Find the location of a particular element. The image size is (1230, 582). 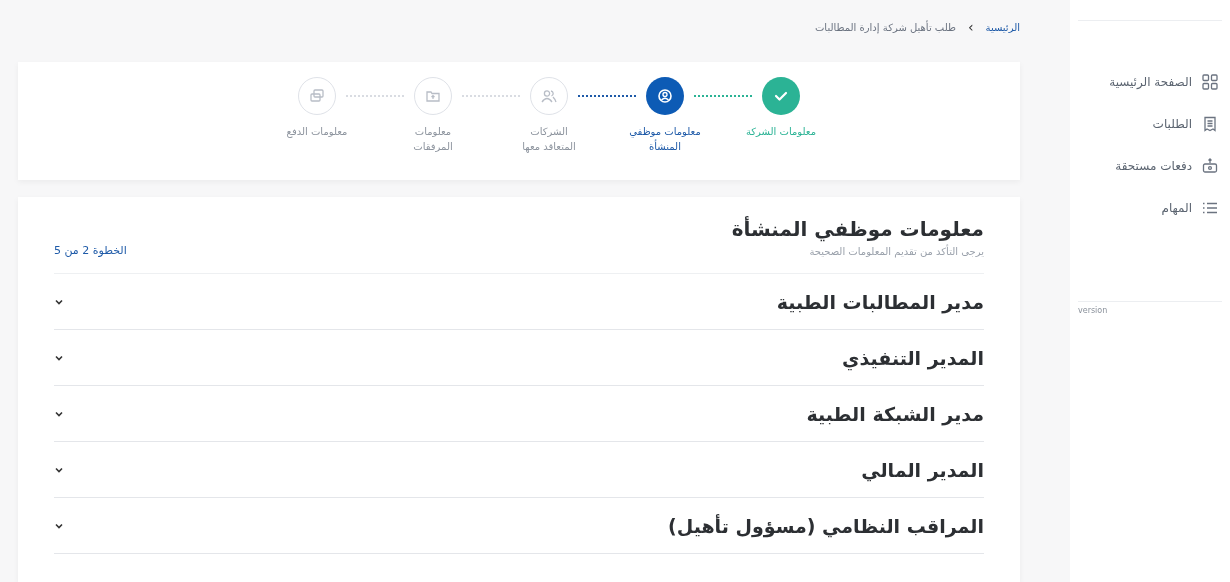

accordion-header: مدير الشبكة الطبية is located at coordinates (519, 414).